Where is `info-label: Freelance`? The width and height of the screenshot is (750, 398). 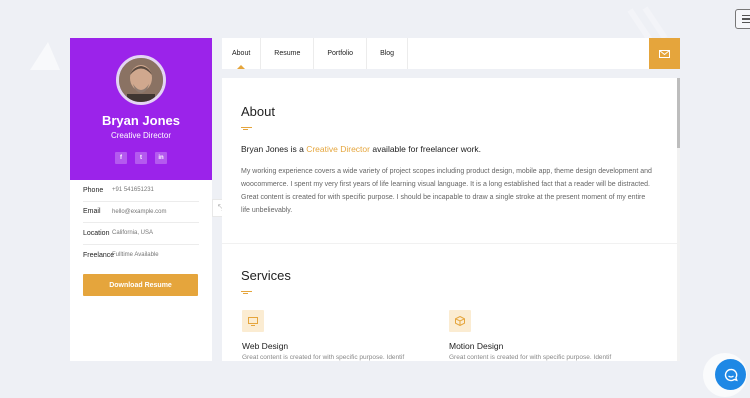
info-label: Freelance is located at coordinates (99, 255).